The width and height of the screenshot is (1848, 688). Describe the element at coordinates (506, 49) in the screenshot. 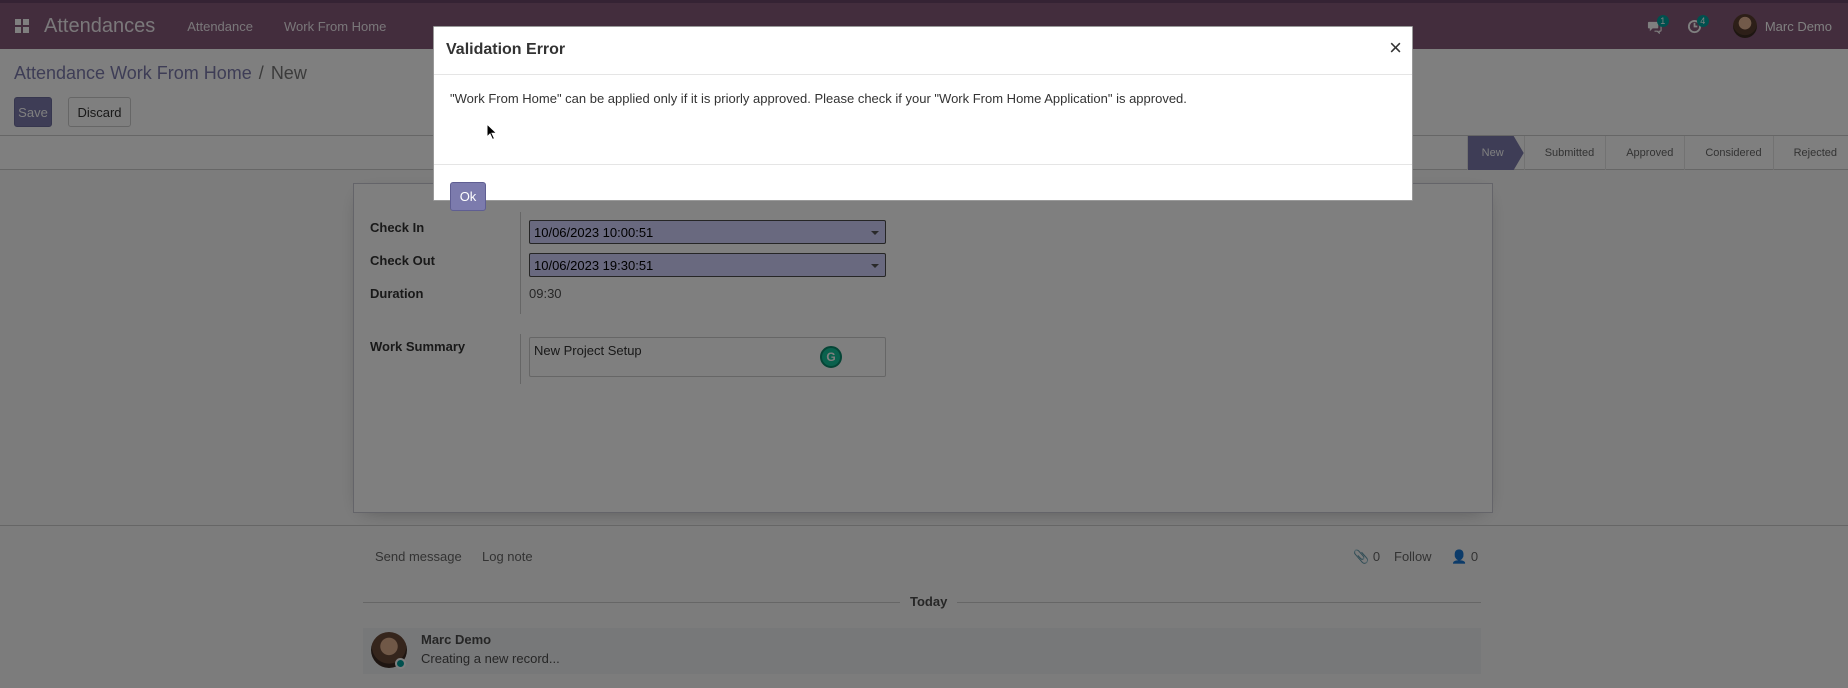

I see `dialog-title: Validation Error` at that location.